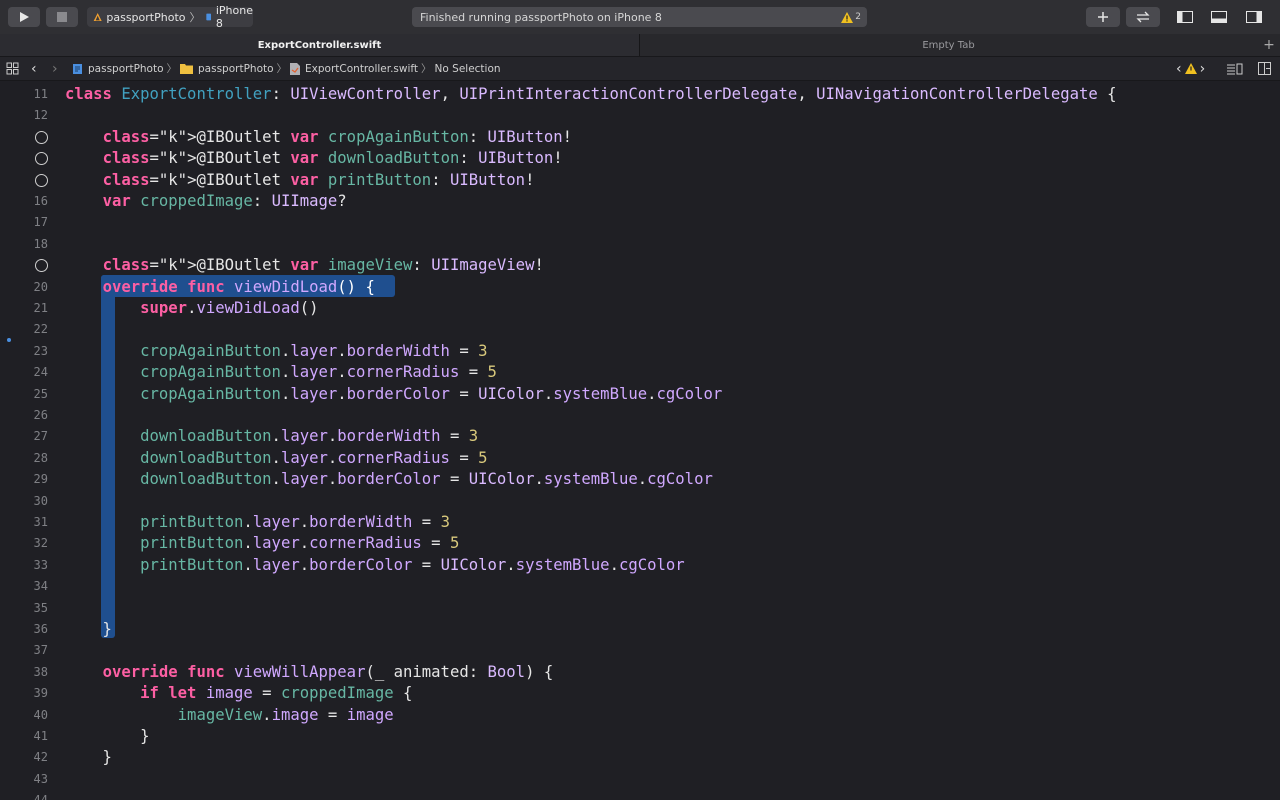  Describe the element at coordinates (640, 436) in the screenshot. I see `code-line: 27 downloadButton.layer.borderWidth = 3` at that location.